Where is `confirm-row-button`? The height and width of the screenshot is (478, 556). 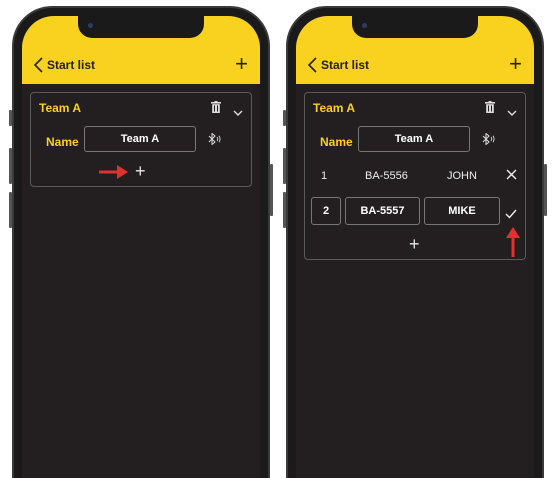 confirm-row-button is located at coordinates (511, 215).